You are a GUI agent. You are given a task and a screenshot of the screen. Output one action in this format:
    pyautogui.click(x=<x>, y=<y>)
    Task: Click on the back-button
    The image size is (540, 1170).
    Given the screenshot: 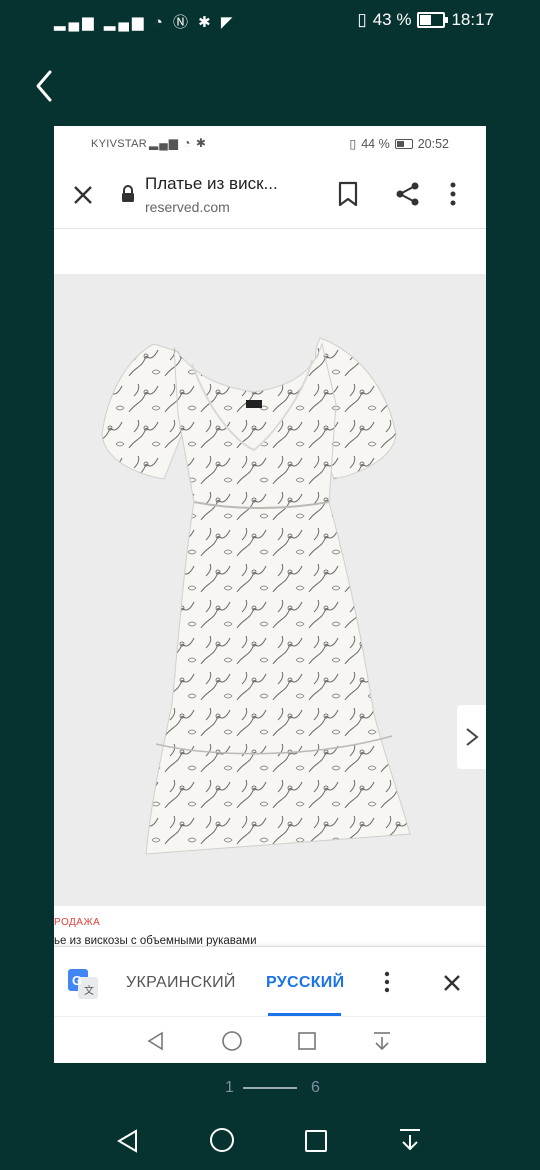 What is the action you would take?
    pyautogui.click(x=45, y=86)
    